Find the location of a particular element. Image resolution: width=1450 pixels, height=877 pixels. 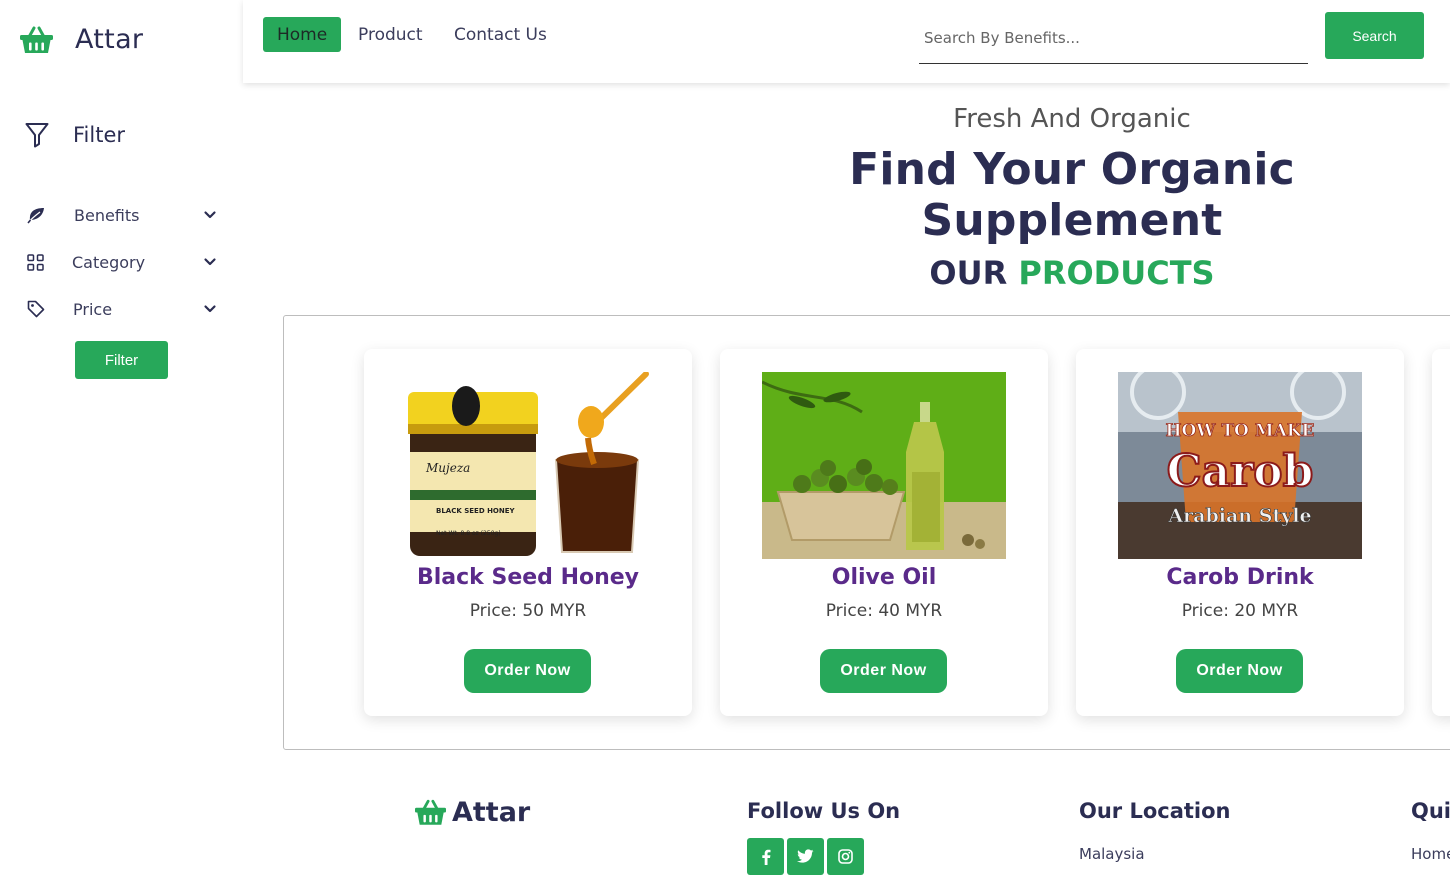

svg-text: Arabian Style is located at coordinates (1239, 516).